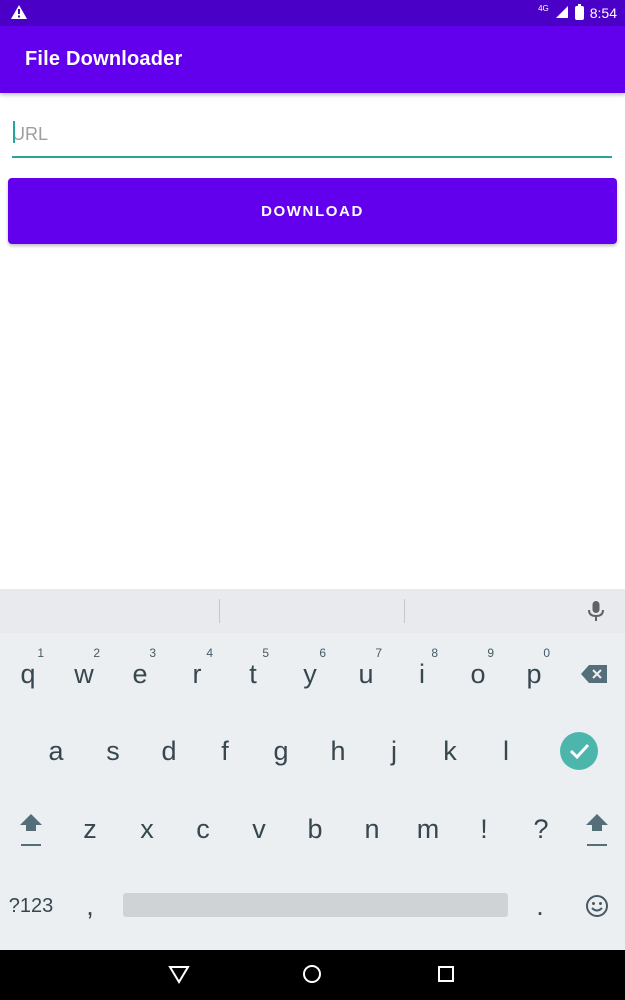 This screenshot has height=1000, width=625. Describe the element at coordinates (147, 829) in the screenshot. I see `key-x: x` at that location.